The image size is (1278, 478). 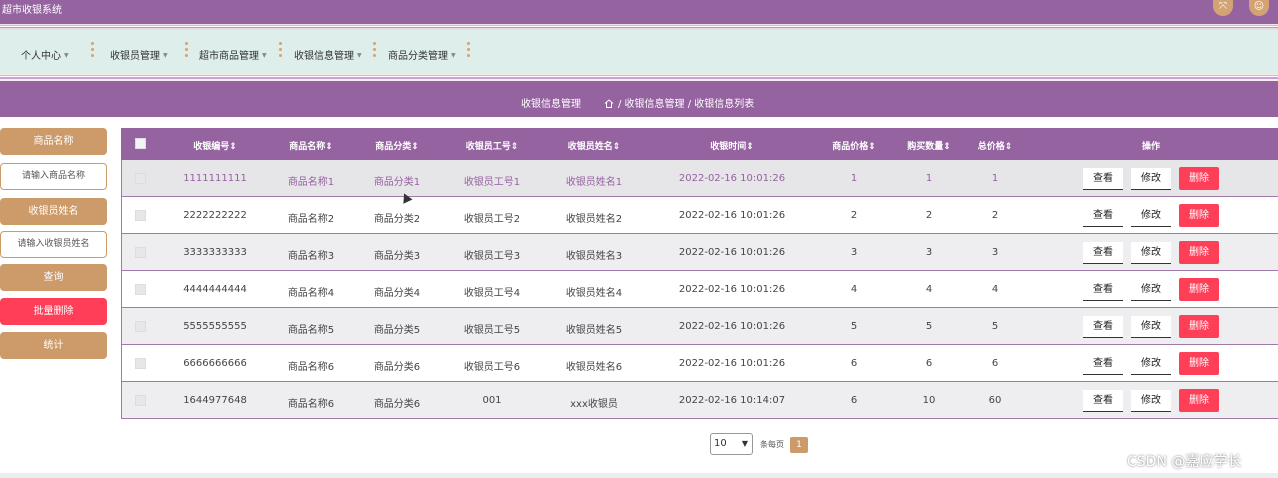 What do you see at coordinates (609, 103) in the screenshot?
I see `home-icon` at bounding box center [609, 103].